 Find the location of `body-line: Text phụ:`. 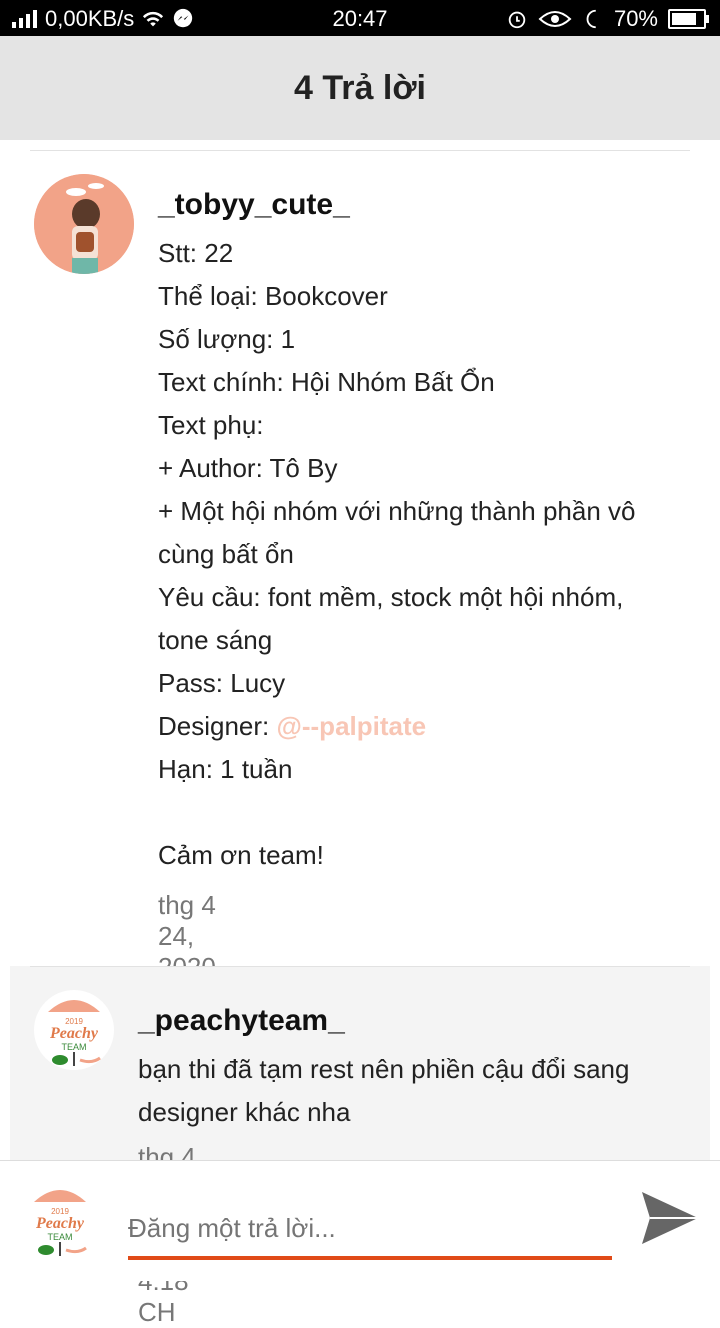

body-line: Text phụ: is located at coordinates (211, 425).